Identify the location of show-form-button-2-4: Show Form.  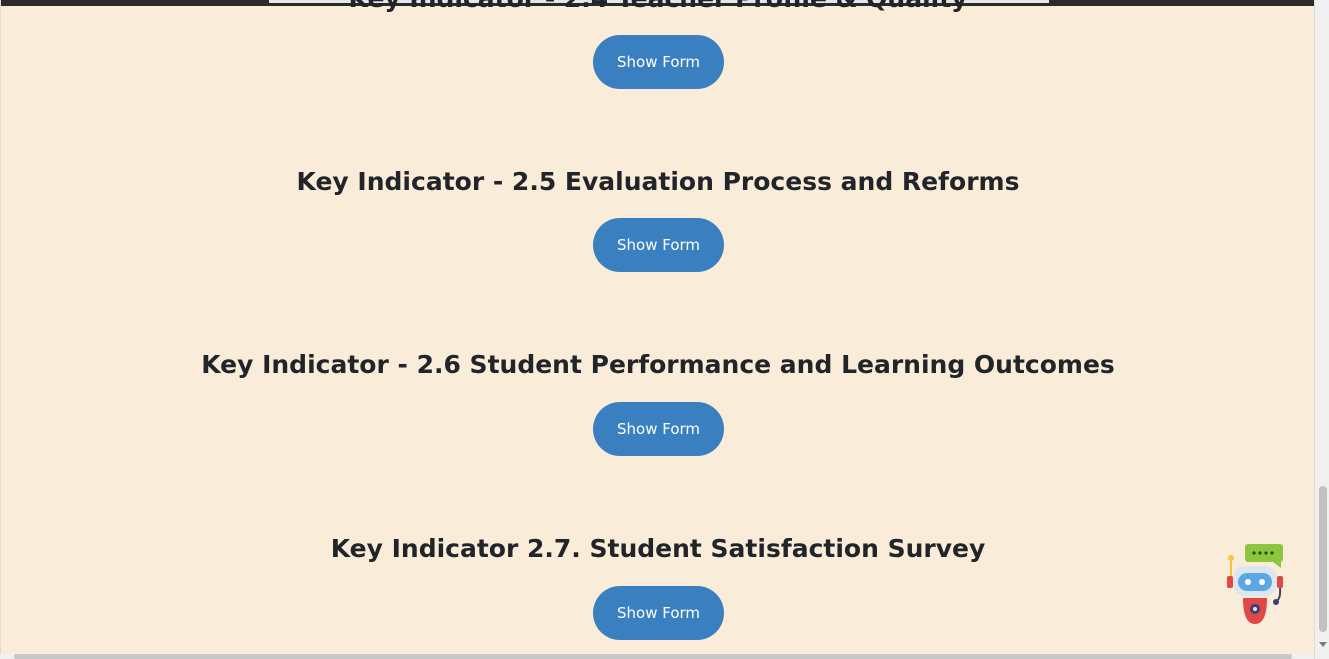
(658, 62).